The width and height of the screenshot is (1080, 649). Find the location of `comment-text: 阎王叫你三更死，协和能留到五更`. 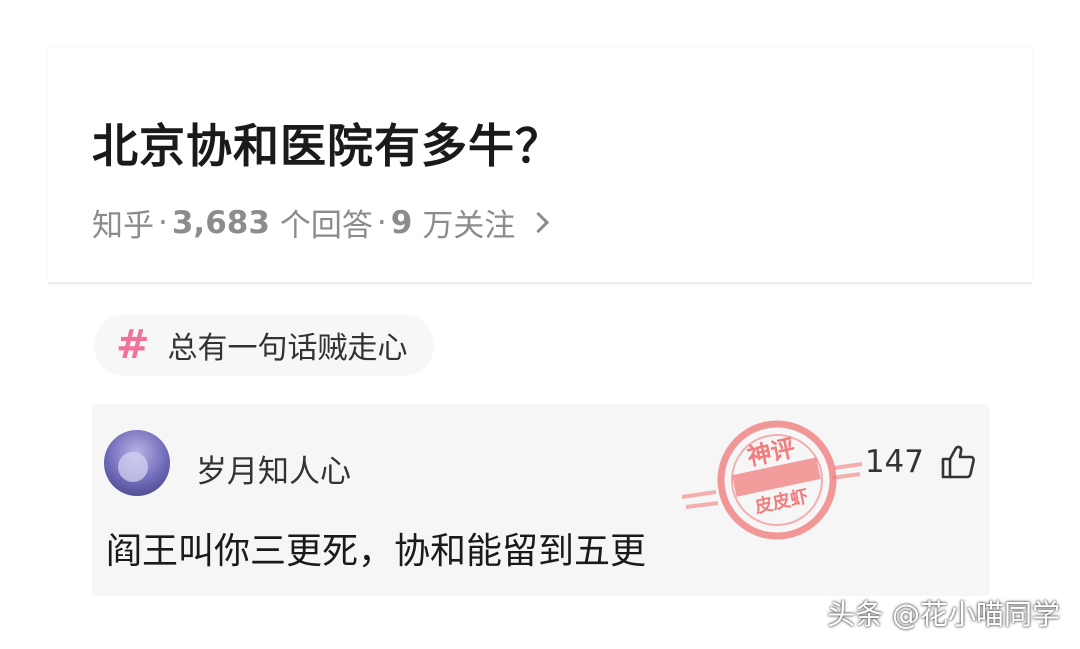

comment-text: 阎王叫你三更死，协和能留到五更 is located at coordinates (376, 551).